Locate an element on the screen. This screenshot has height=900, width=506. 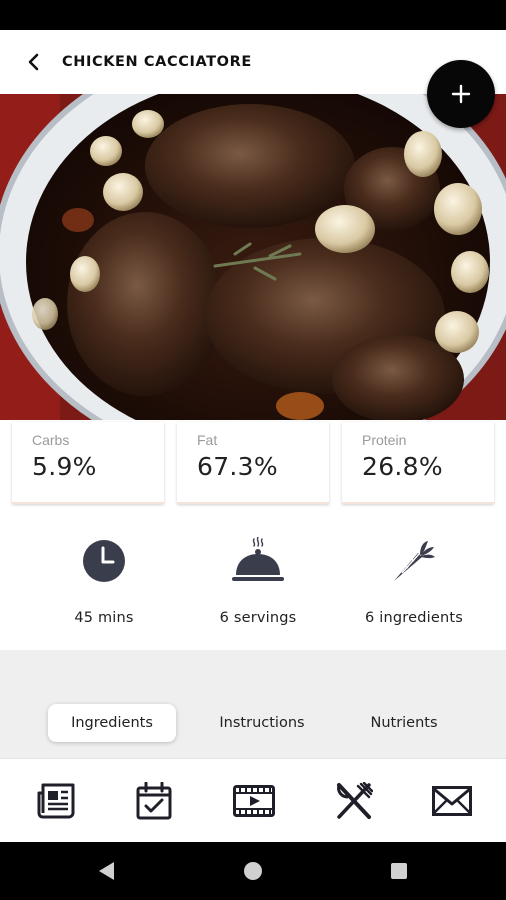
fork-knife-icon is located at coordinates (355, 800).